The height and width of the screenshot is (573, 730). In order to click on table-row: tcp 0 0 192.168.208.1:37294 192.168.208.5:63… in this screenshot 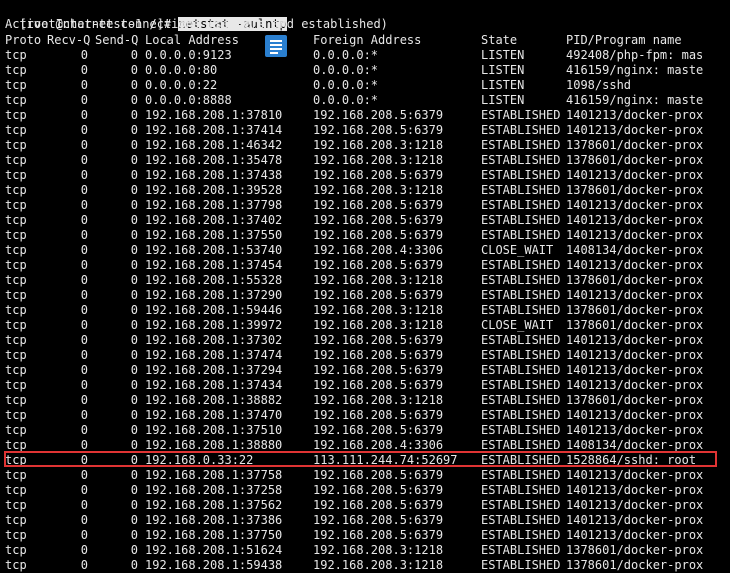, I will do `click(365, 370)`.